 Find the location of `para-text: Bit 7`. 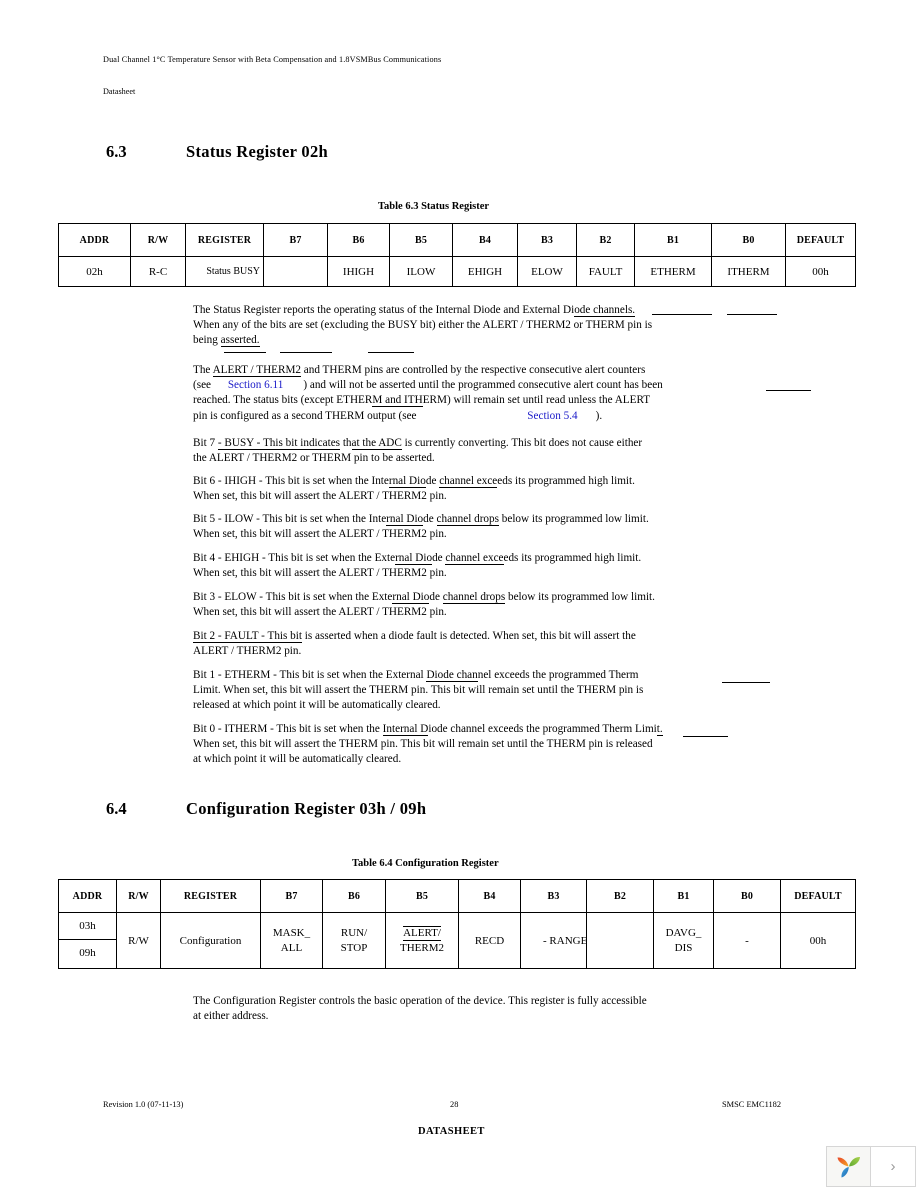

para-text: Bit 7 is located at coordinates (205, 443).